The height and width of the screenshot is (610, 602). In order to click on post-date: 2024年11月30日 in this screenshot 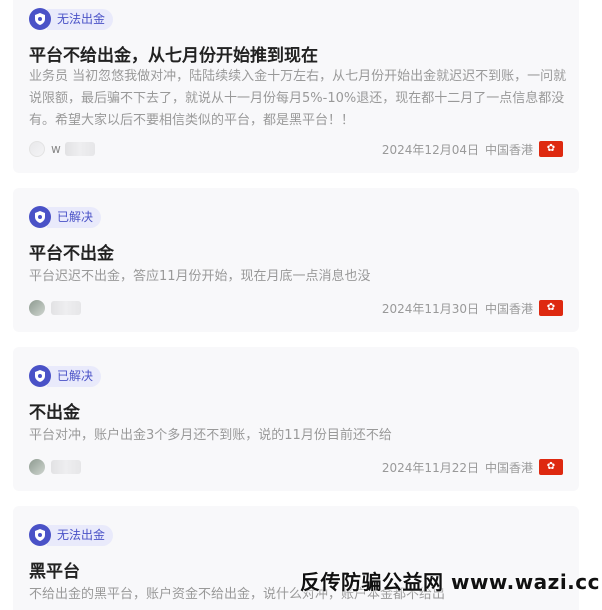, I will do `click(430, 308)`.